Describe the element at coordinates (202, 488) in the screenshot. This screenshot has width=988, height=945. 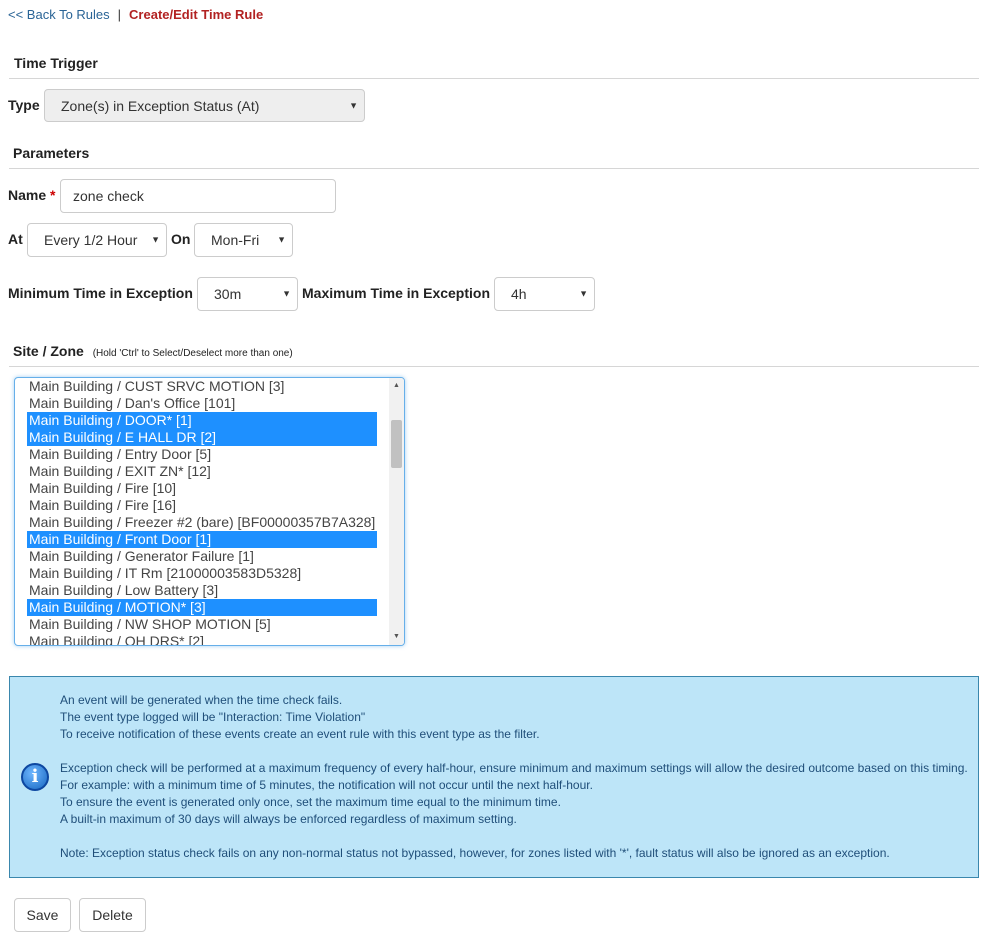
I see `site-zone-option: Main Building / Fire [10]` at that location.